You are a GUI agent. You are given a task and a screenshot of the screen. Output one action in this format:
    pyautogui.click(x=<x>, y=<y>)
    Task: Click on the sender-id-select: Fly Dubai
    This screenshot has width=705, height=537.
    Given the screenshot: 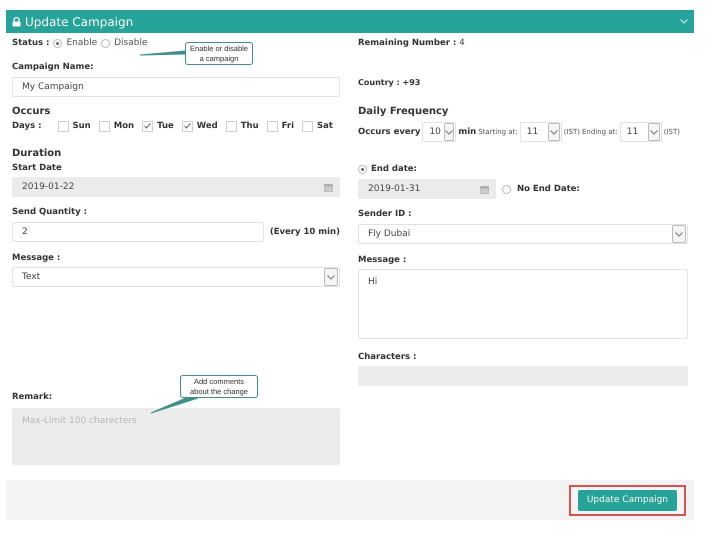 What is the action you would take?
    pyautogui.click(x=523, y=234)
    